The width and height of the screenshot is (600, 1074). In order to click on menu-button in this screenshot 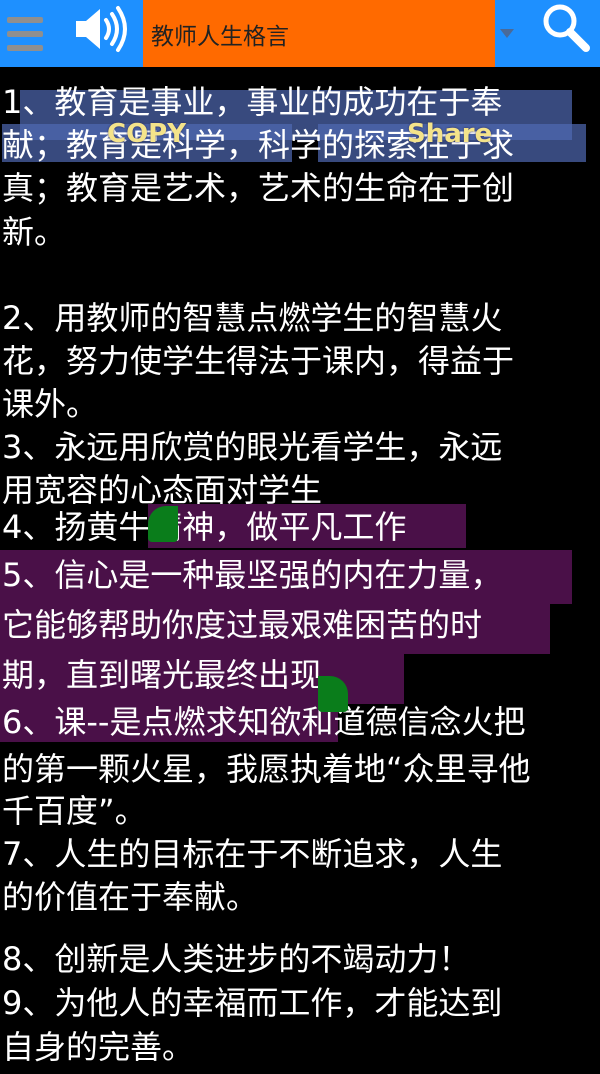, I will do `click(25, 33)`.